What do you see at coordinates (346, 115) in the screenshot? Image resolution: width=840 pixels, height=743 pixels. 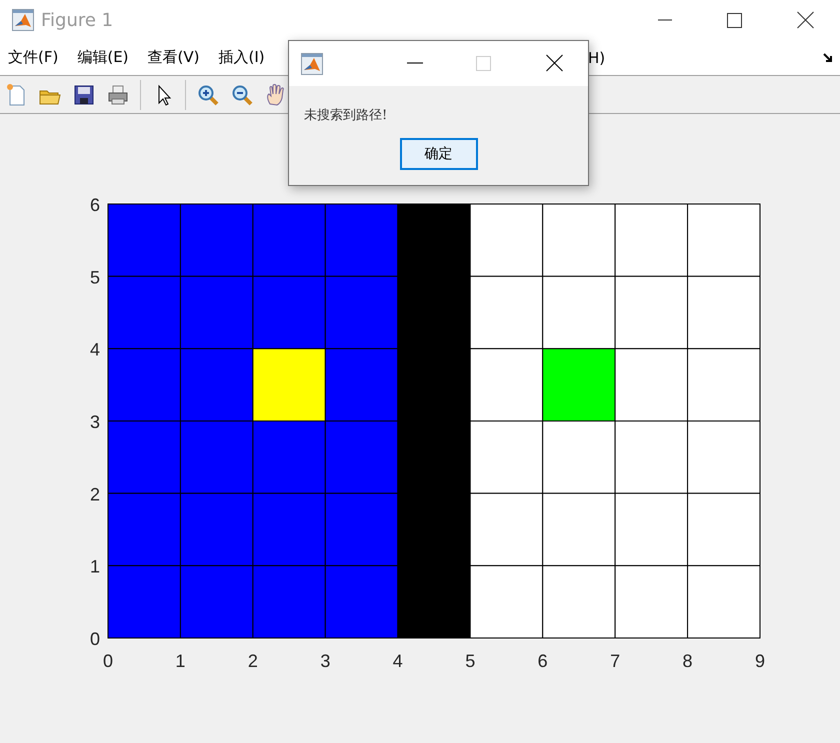 I see `dialog-message: 未搜索到路径!` at bounding box center [346, 115].